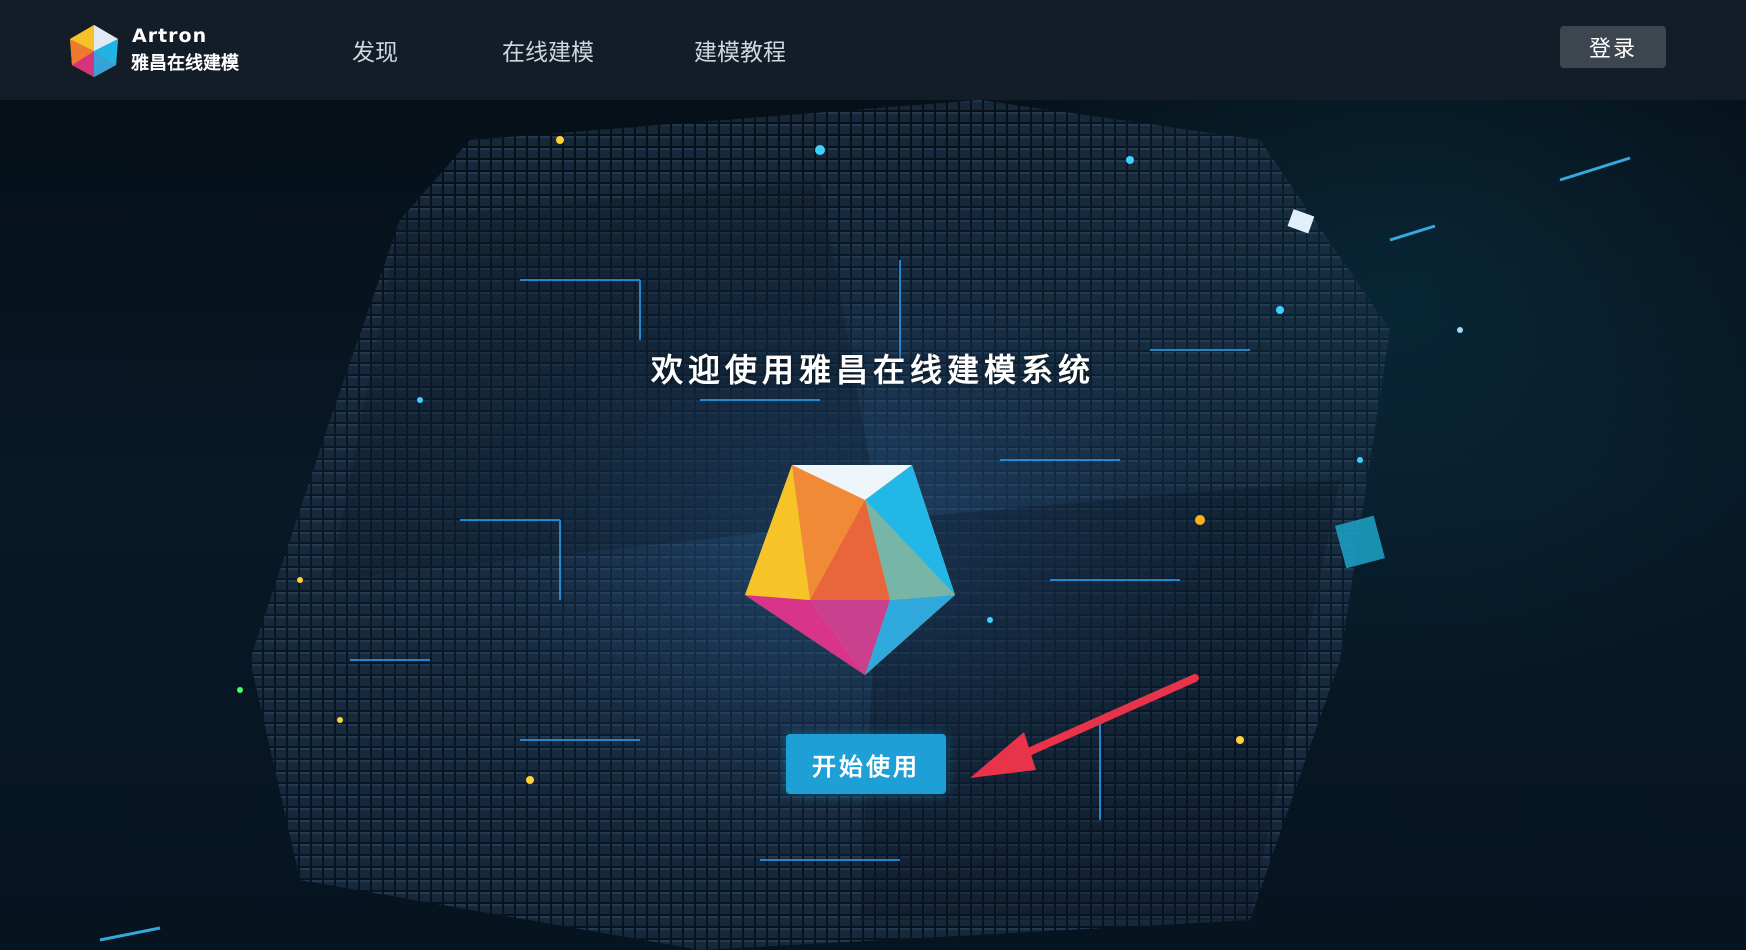  What do you see at coordinates (619, 50) in the screenshot?
I see `main-nav: 发现 在线建模 建模教程` at bounding box center [619, 50].